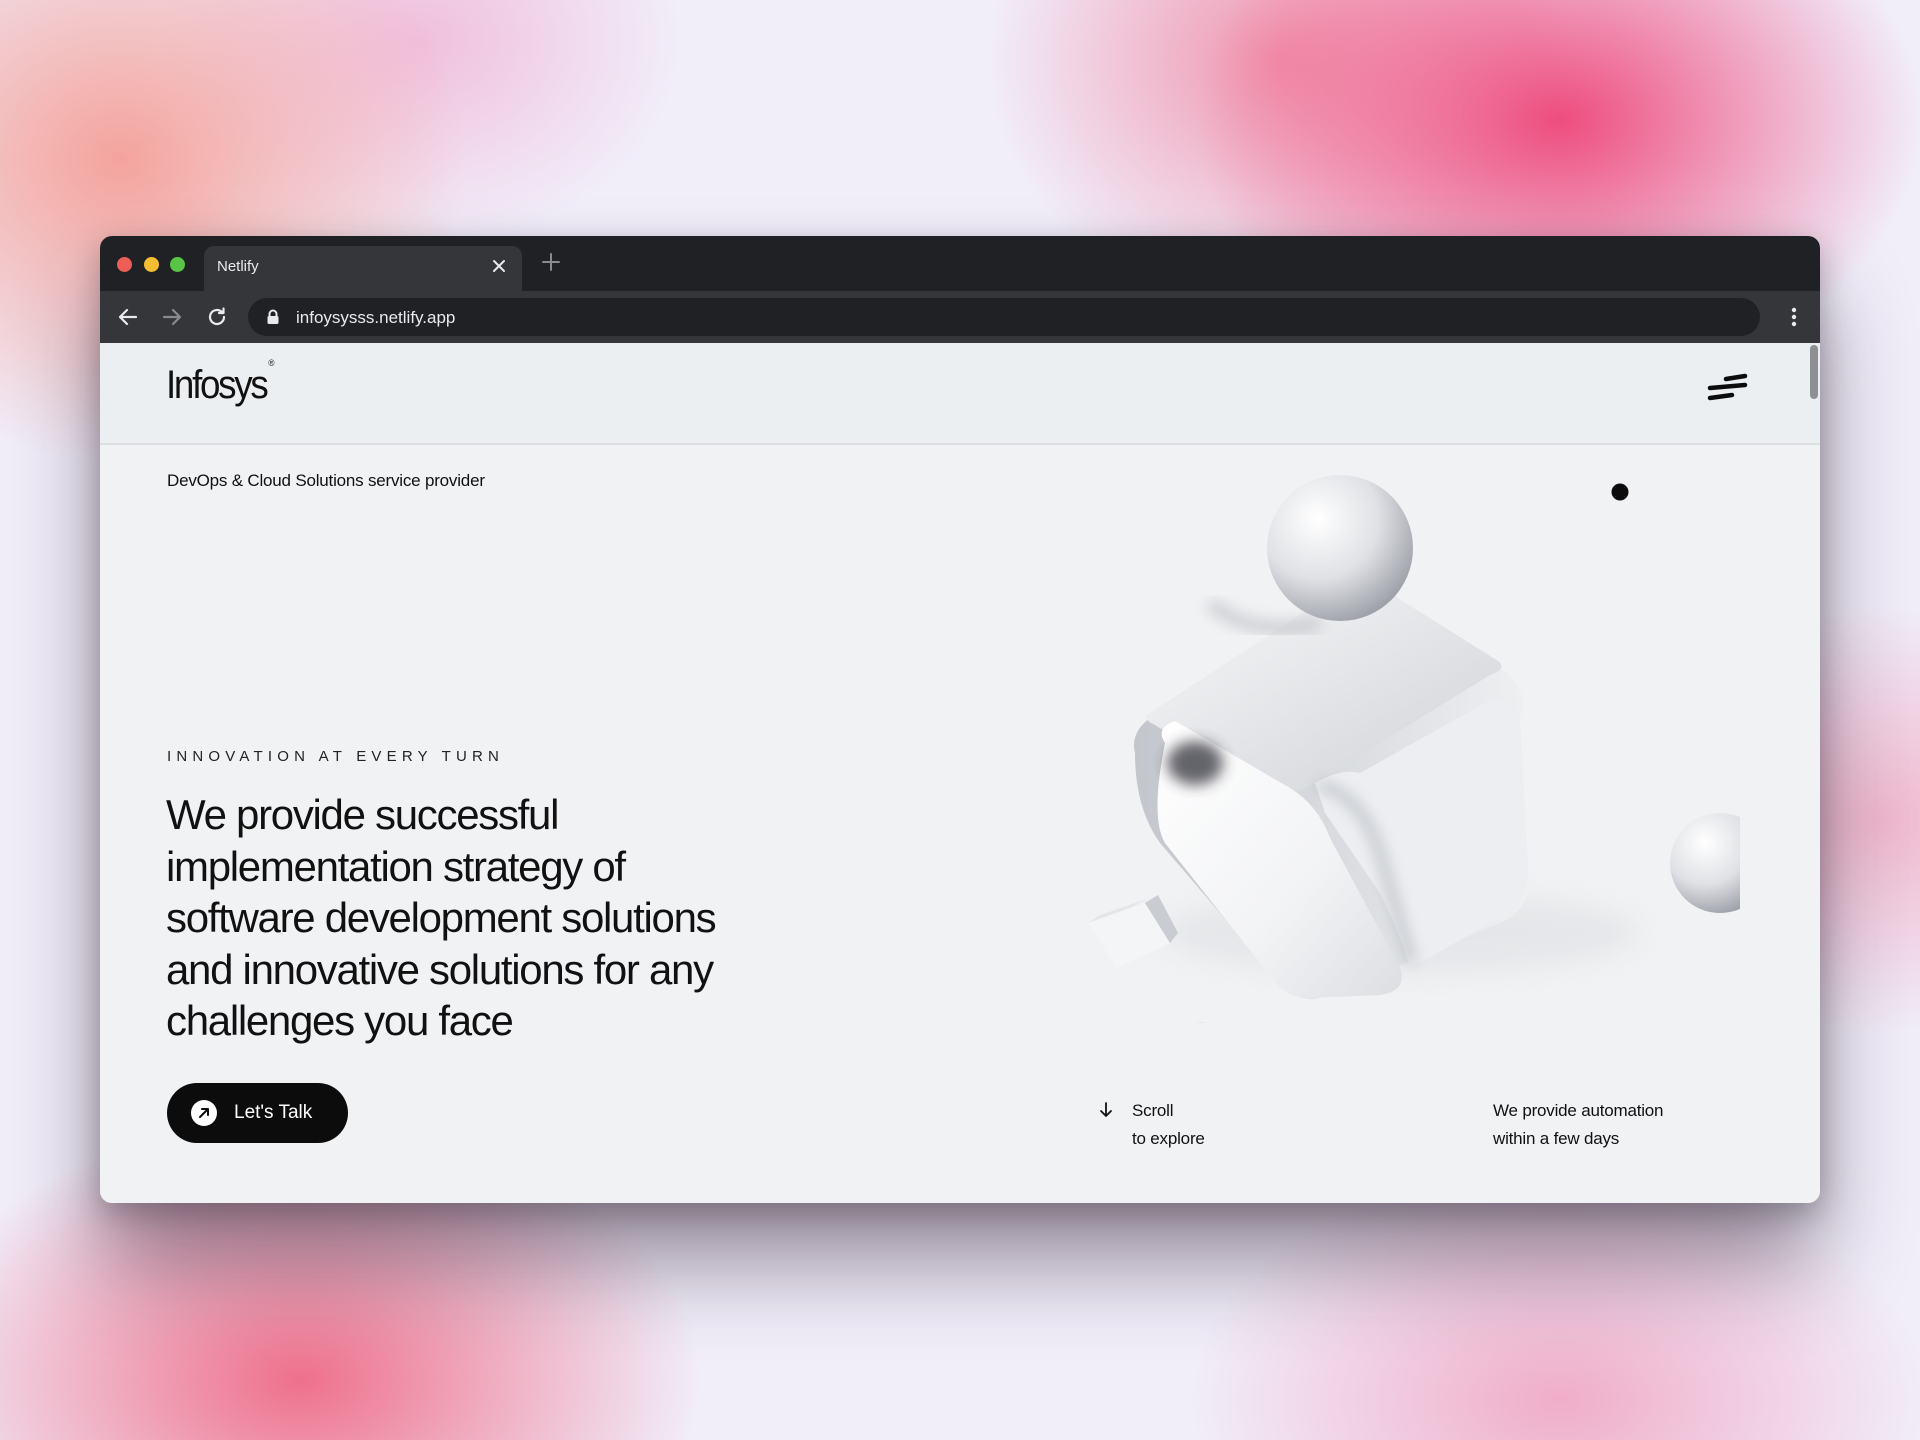 This screenshot has height=1440, width=1920. I want to click on close-icon, so click(499, 266).